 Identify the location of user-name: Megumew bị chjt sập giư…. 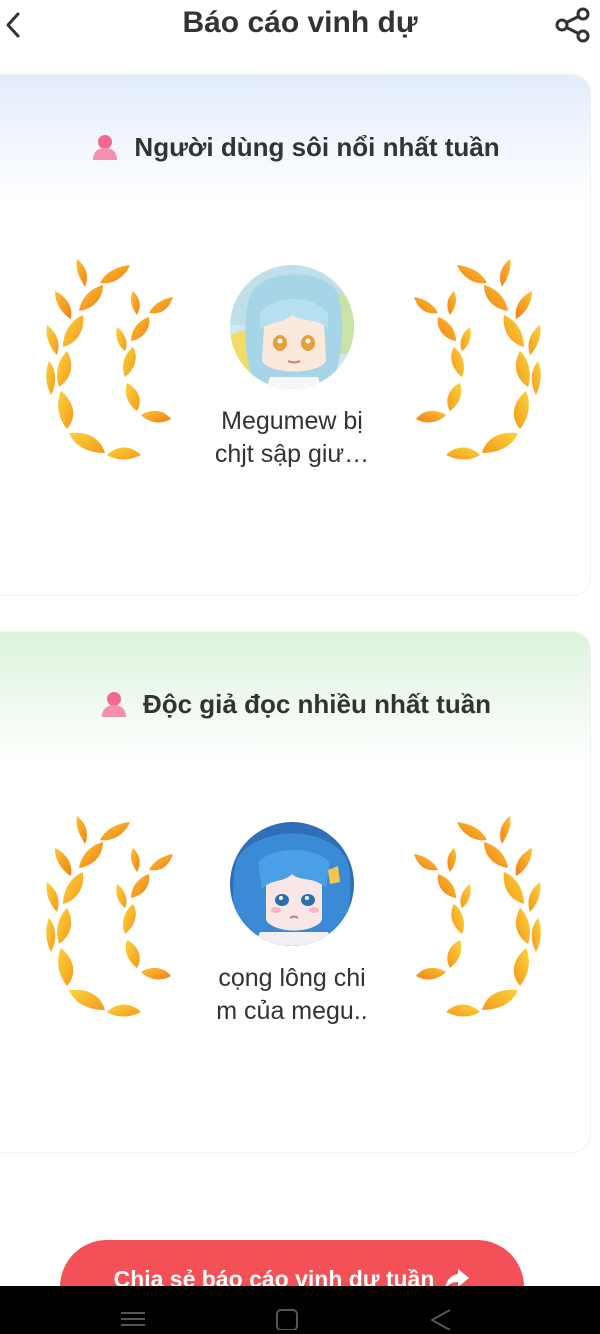
(292, 437).